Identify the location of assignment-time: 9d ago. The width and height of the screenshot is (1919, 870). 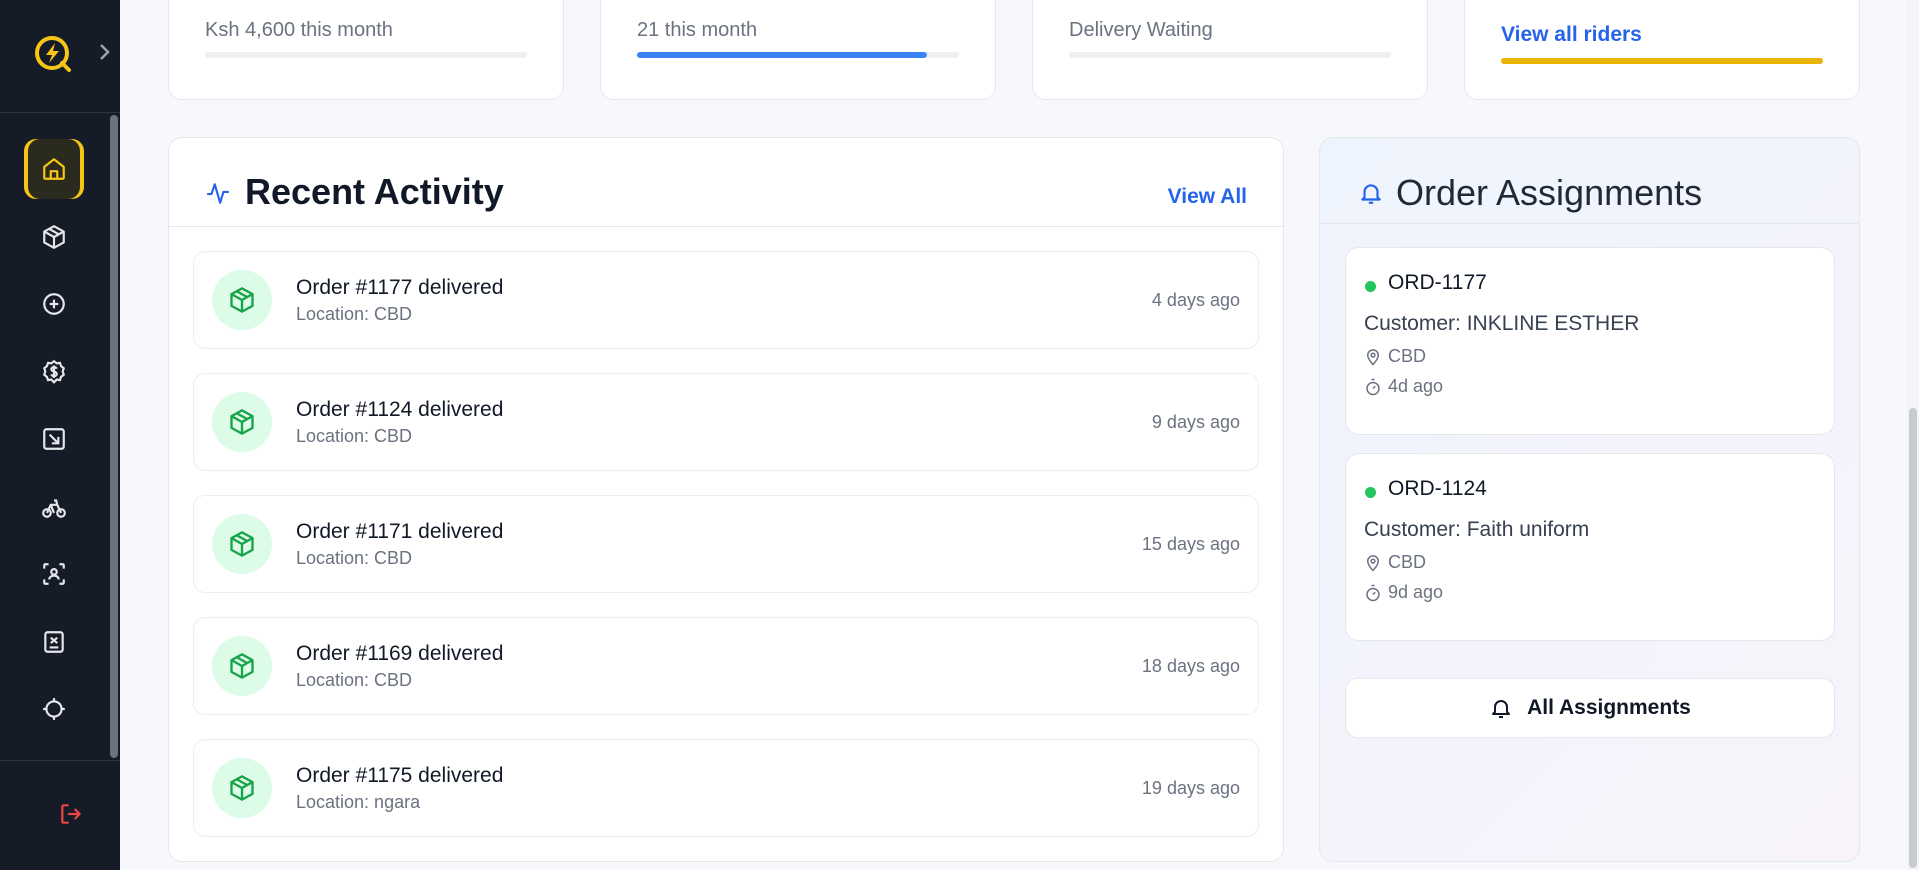
(1416, 592).